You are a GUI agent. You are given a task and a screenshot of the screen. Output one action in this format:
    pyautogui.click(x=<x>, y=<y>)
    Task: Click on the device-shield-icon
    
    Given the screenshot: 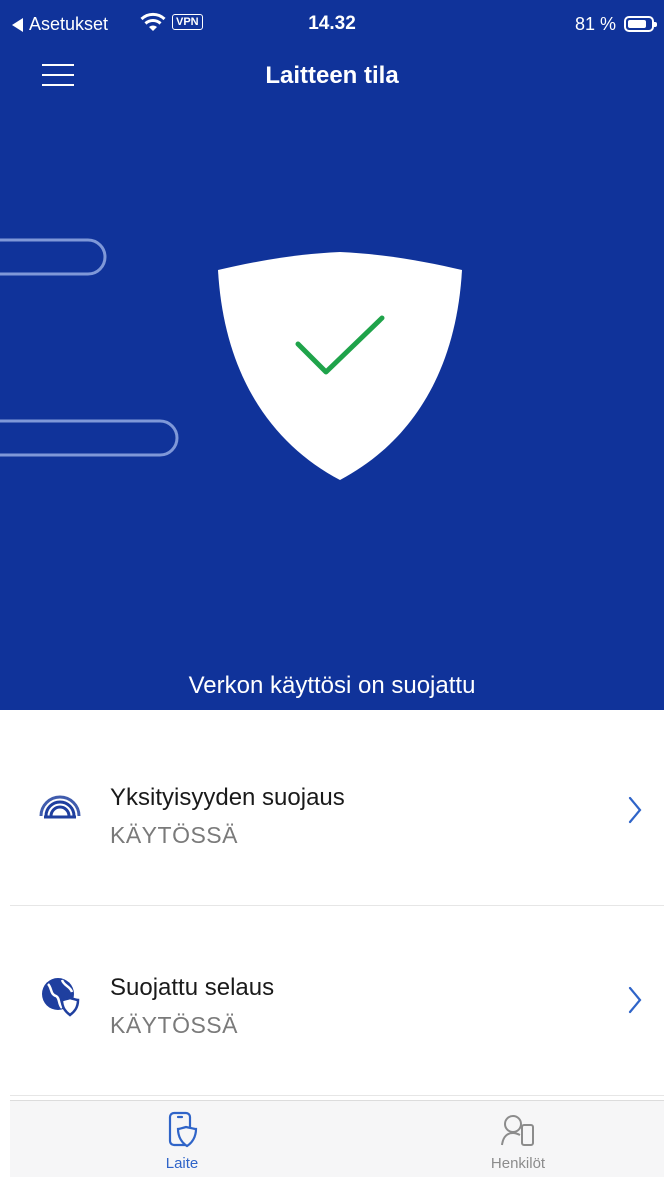 What is the action you would take?
    pyautogui.click(x=183, y=1129)
    